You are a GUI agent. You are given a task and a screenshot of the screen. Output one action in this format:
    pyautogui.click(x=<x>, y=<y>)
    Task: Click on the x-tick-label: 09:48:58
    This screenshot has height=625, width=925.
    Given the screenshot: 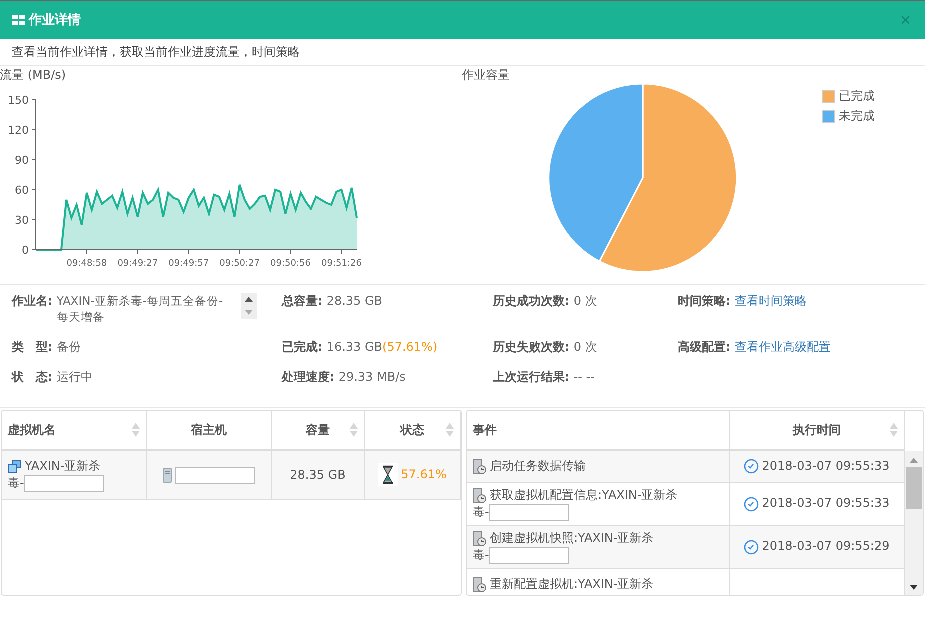 What is the action you would take?
    pyautogui.click(x=87, y=263)
    